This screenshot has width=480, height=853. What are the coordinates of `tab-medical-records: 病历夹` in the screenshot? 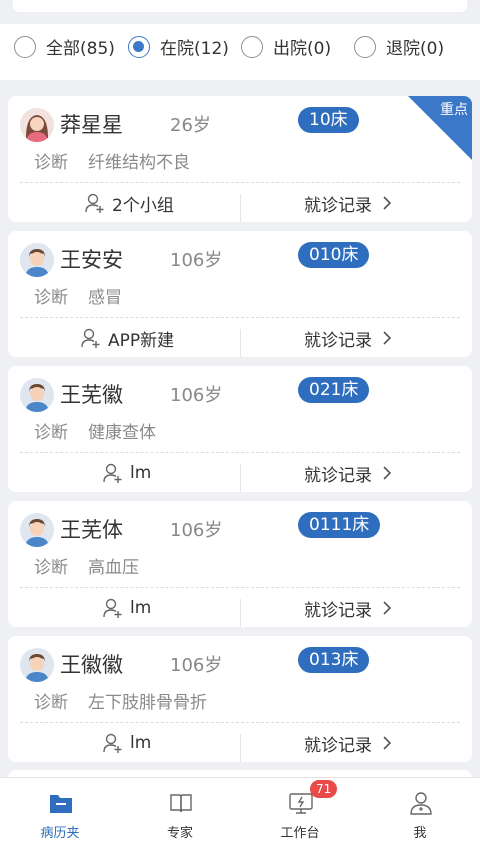 It's located at (60, 815).